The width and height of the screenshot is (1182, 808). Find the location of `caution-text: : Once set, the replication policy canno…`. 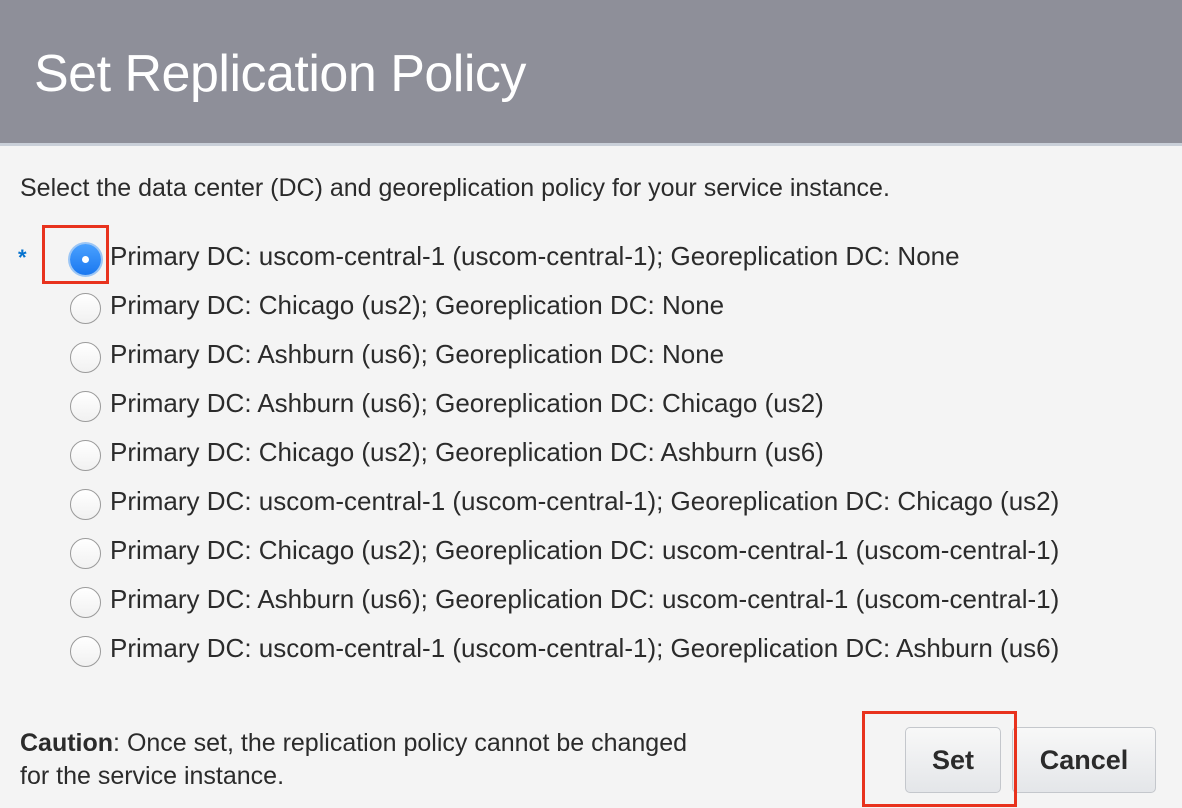

caution-text: : Once set, the replication policy canno… is located at coordinates (354, 759).